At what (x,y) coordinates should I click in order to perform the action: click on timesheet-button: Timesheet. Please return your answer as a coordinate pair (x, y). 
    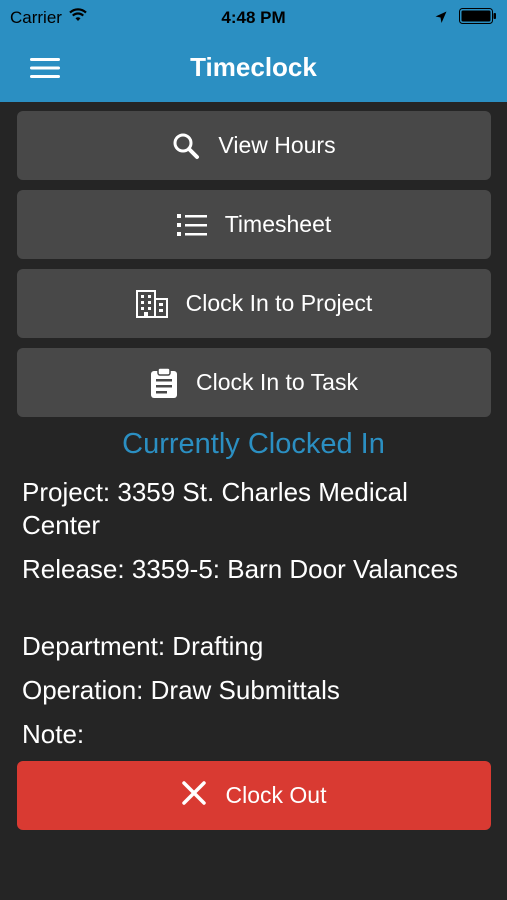
    Looking at the image, I should click on (254, 224).